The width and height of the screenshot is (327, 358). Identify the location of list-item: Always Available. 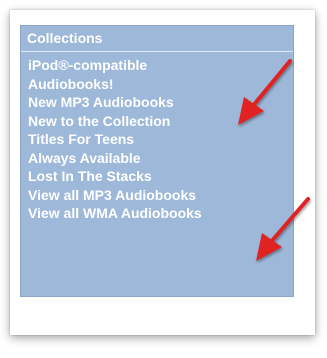
(160, 158).